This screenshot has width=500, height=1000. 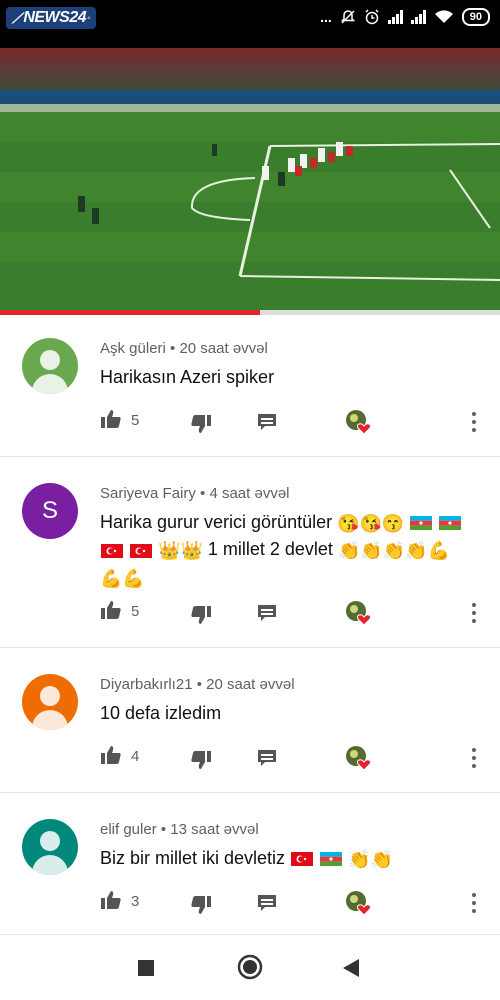 What do you see at coordinates (180, 550) in the screenshot?
I see `crown-emoji: 👑👑` at bounding box center [180, 550].